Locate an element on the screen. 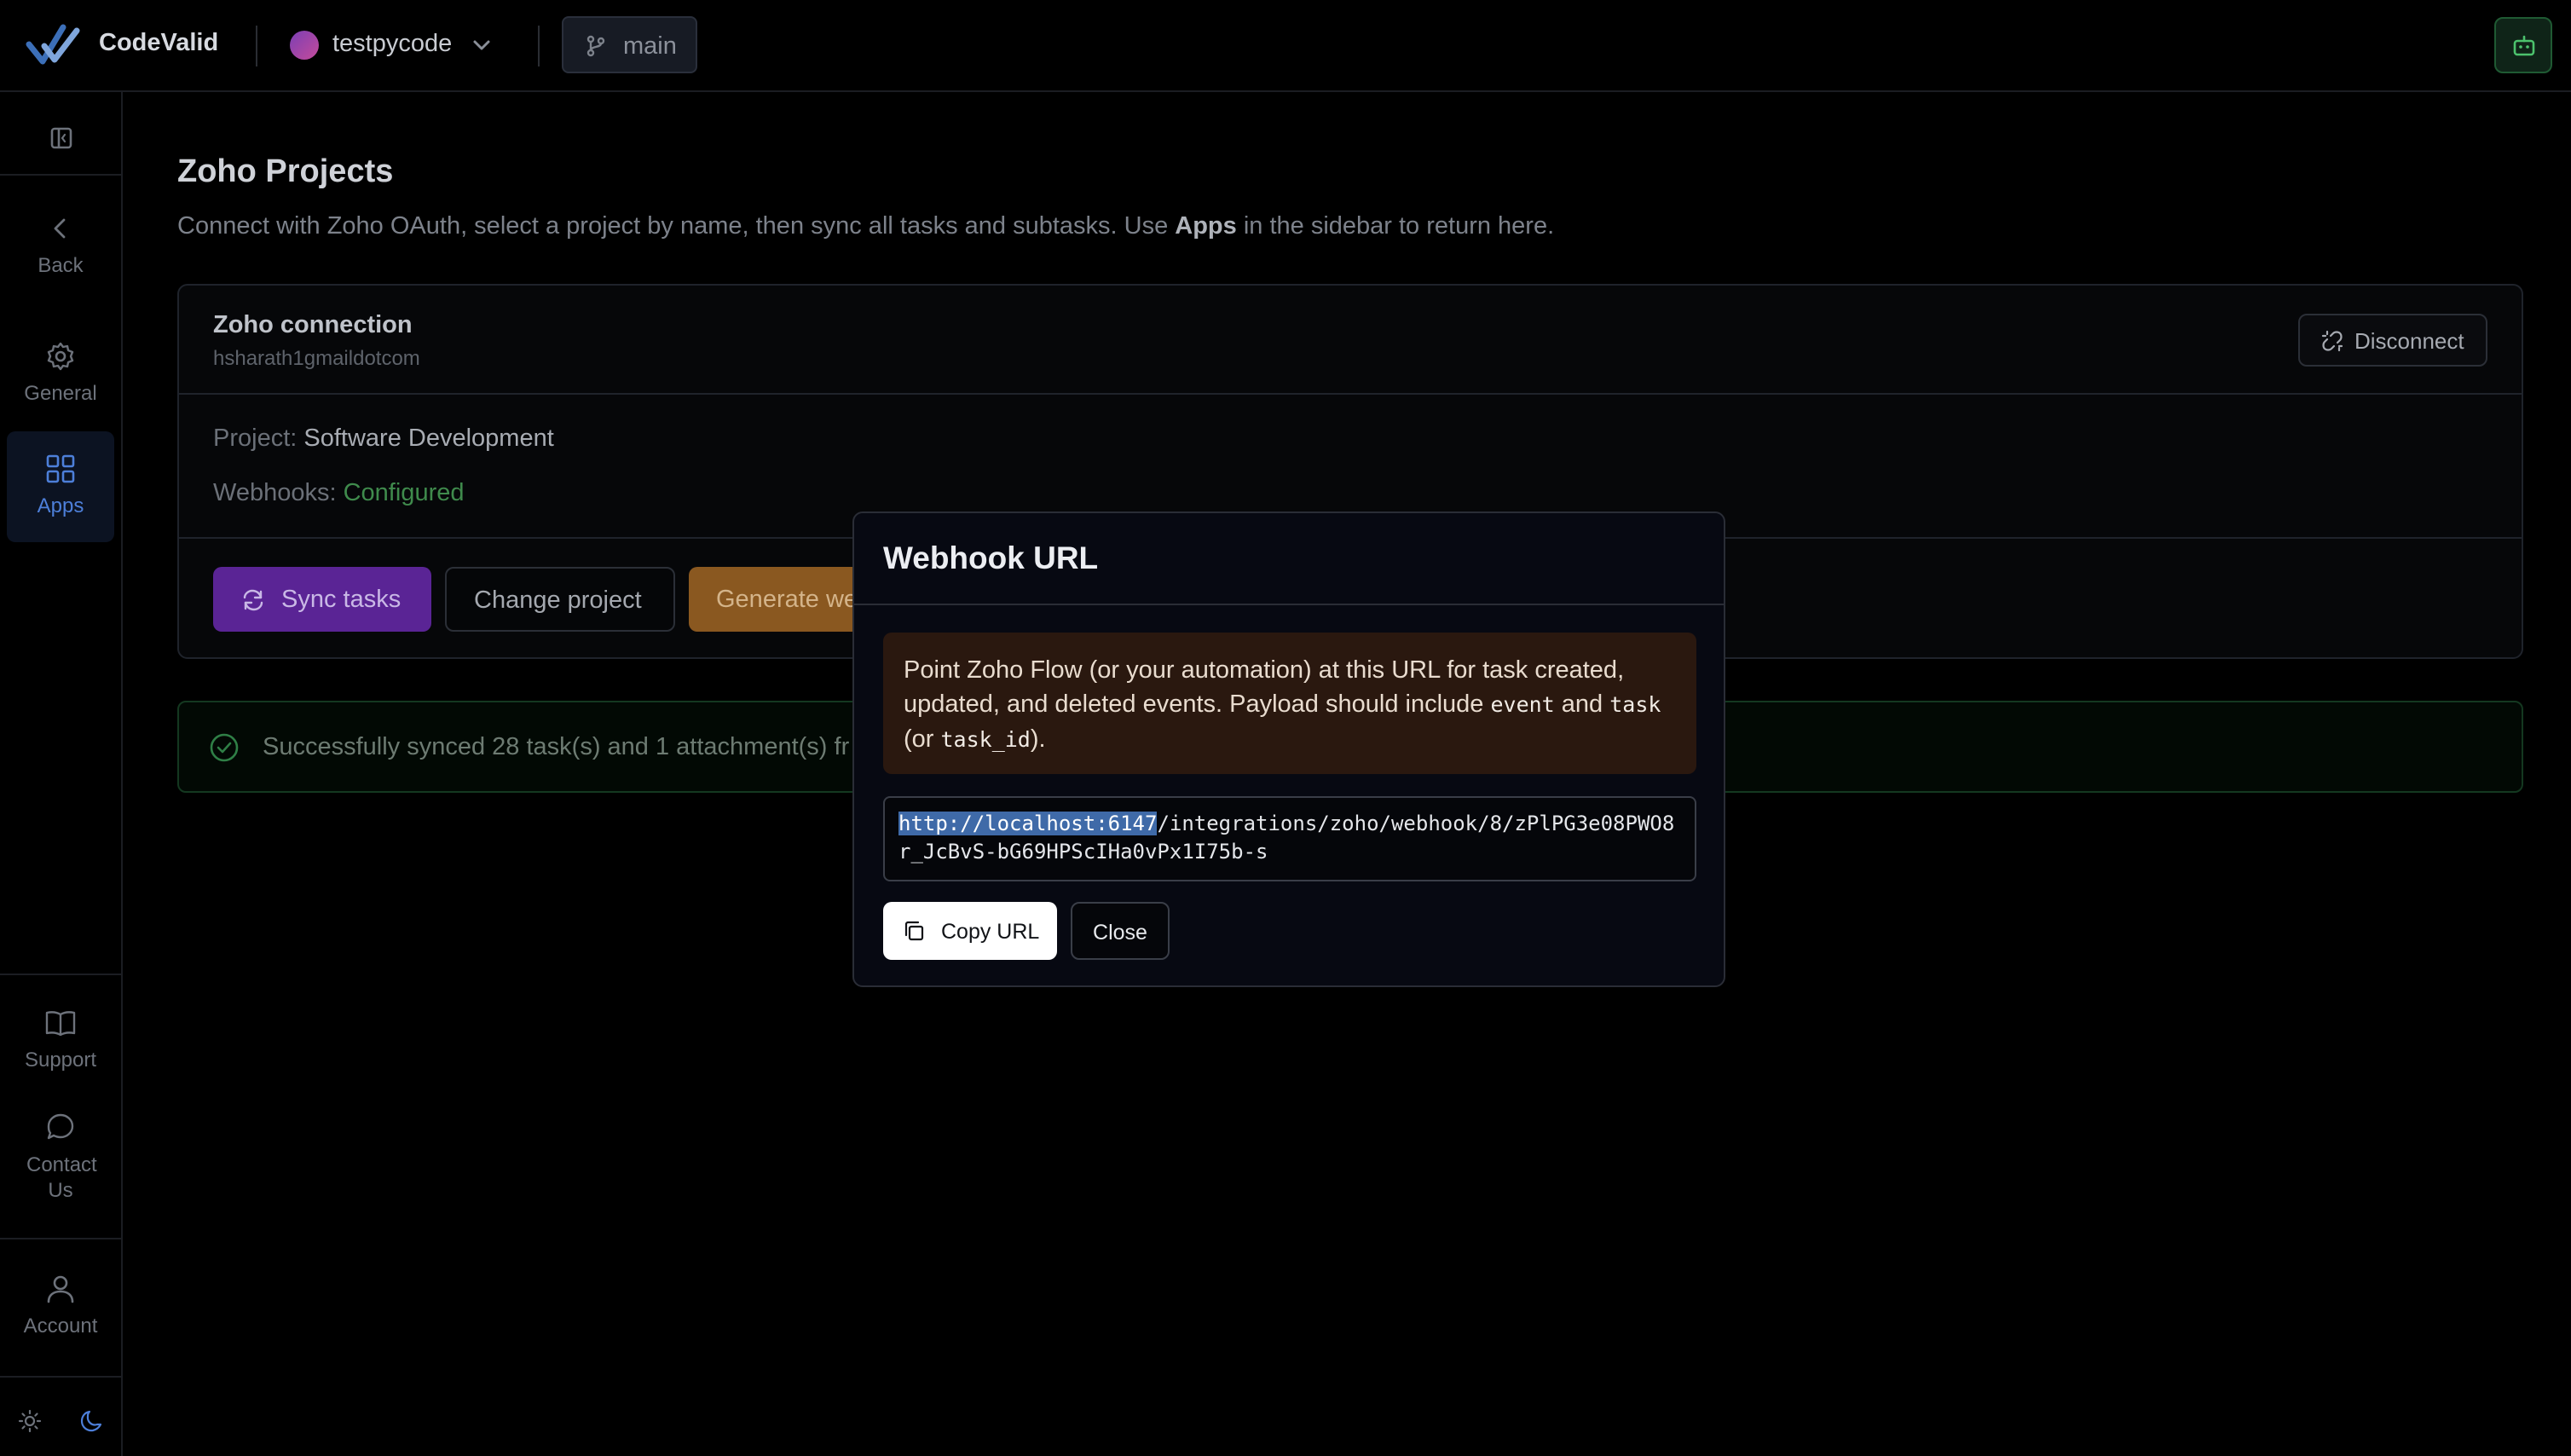  change-project-label: Change project is located at coordinates (558, 600).